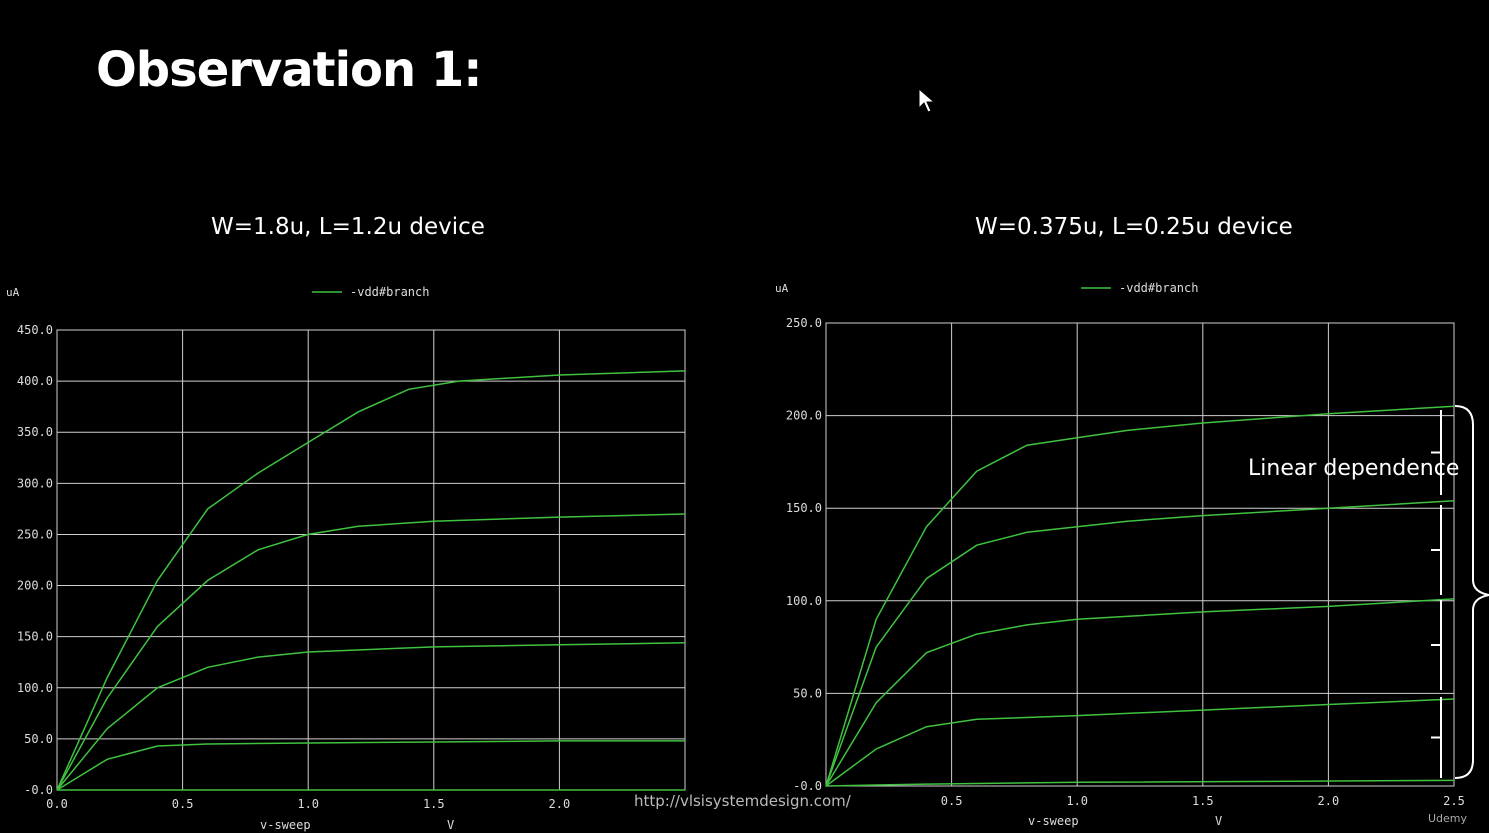  I want to click on y-tick-label: 450.0, so click(35, 330).